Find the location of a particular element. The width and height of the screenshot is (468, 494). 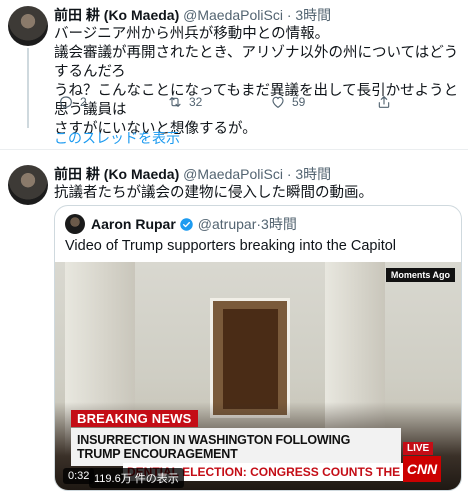

quoted-author-handle: @atrupar is located at coordinates (227, 224).